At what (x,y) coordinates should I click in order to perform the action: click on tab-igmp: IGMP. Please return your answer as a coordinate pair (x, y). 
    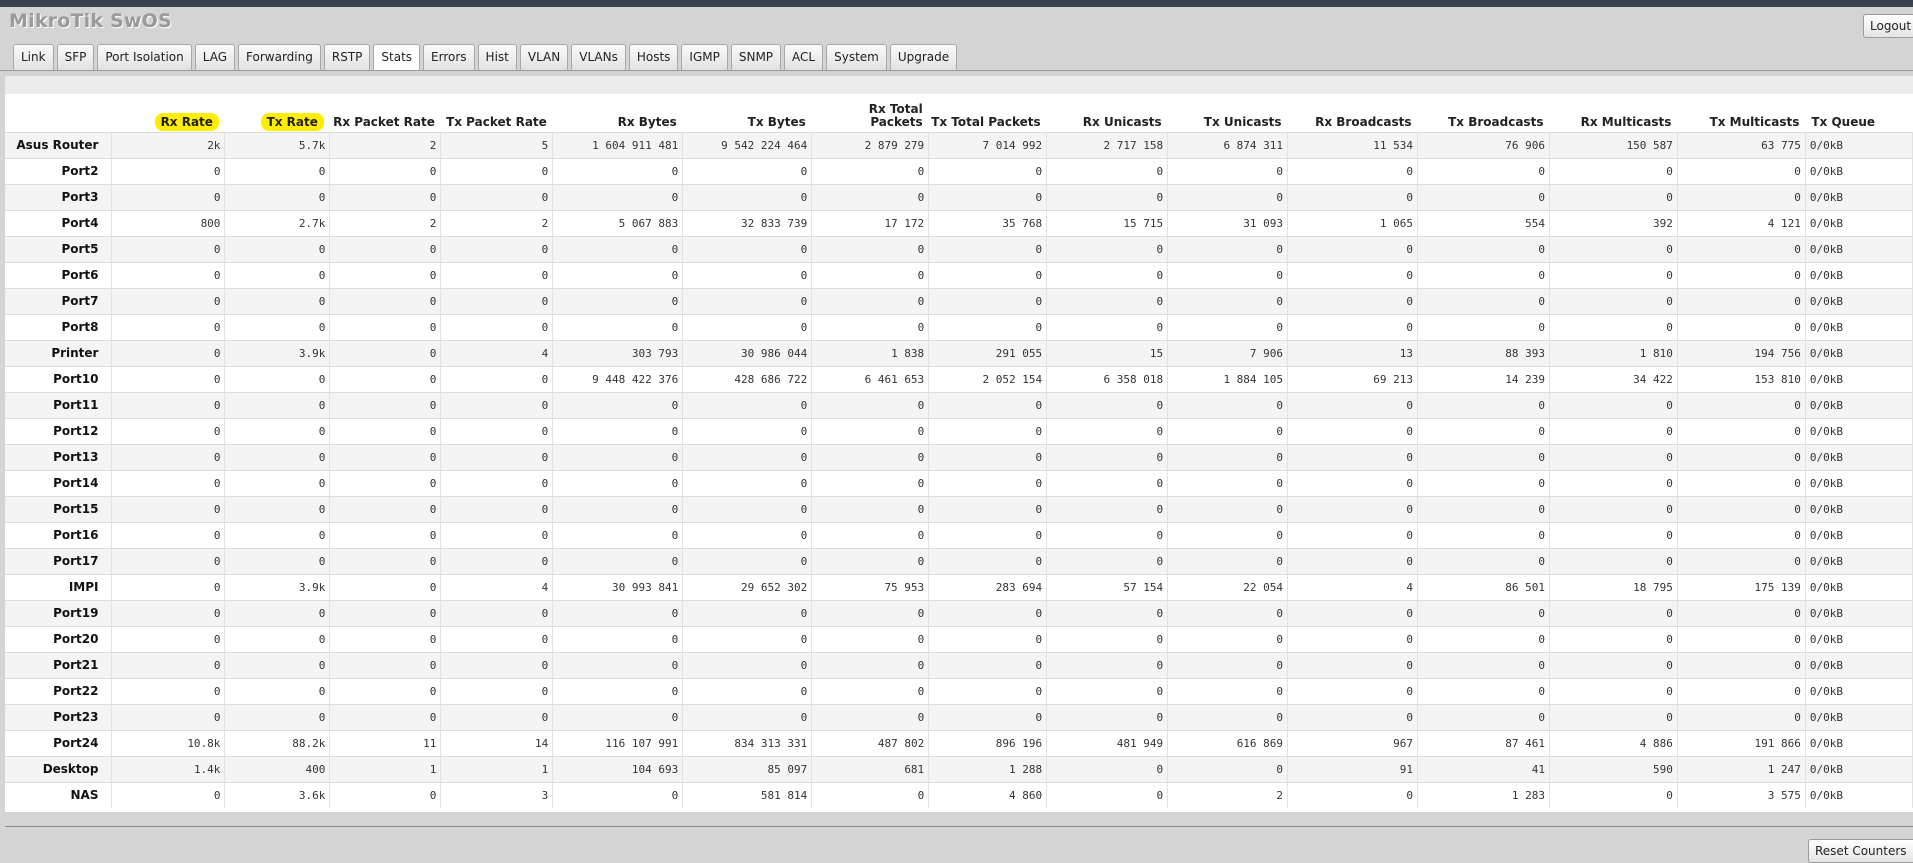
    Looking at the image, I should click on (704, 57).